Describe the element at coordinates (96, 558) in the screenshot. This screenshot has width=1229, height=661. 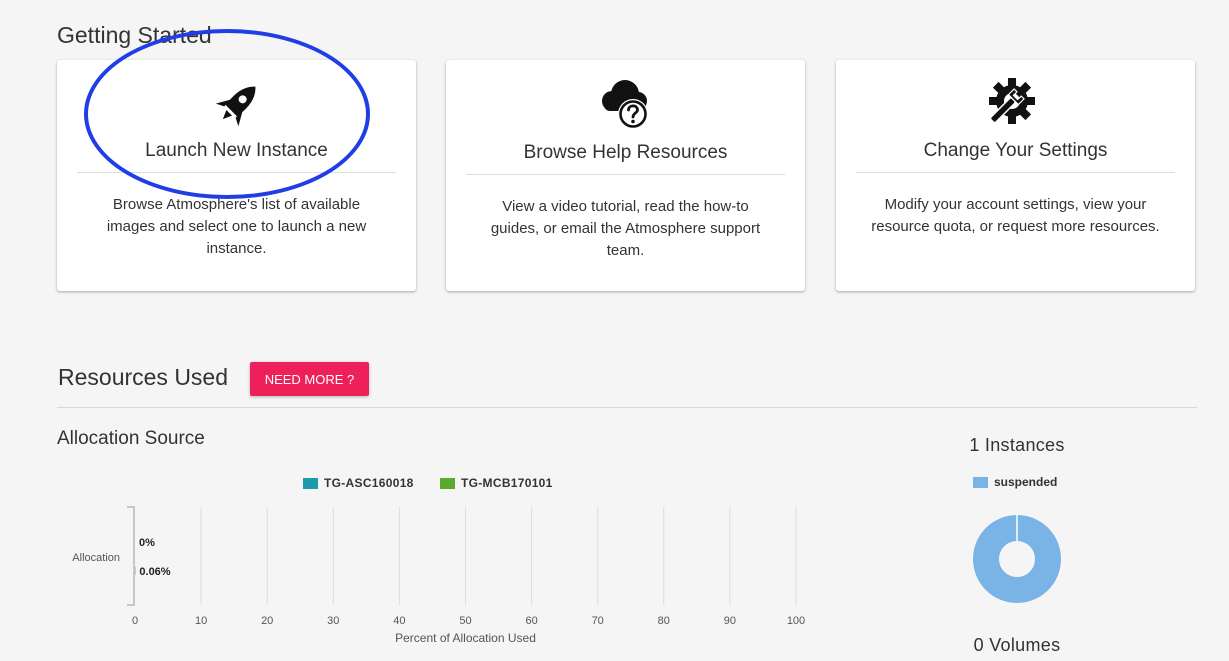
I see `y-category-label: Allocation` at that location.